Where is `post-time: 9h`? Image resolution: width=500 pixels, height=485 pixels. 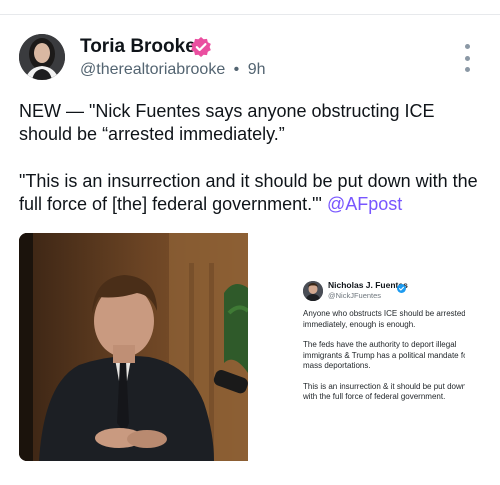
post-time: 9h is located at coordinates (257, 69).